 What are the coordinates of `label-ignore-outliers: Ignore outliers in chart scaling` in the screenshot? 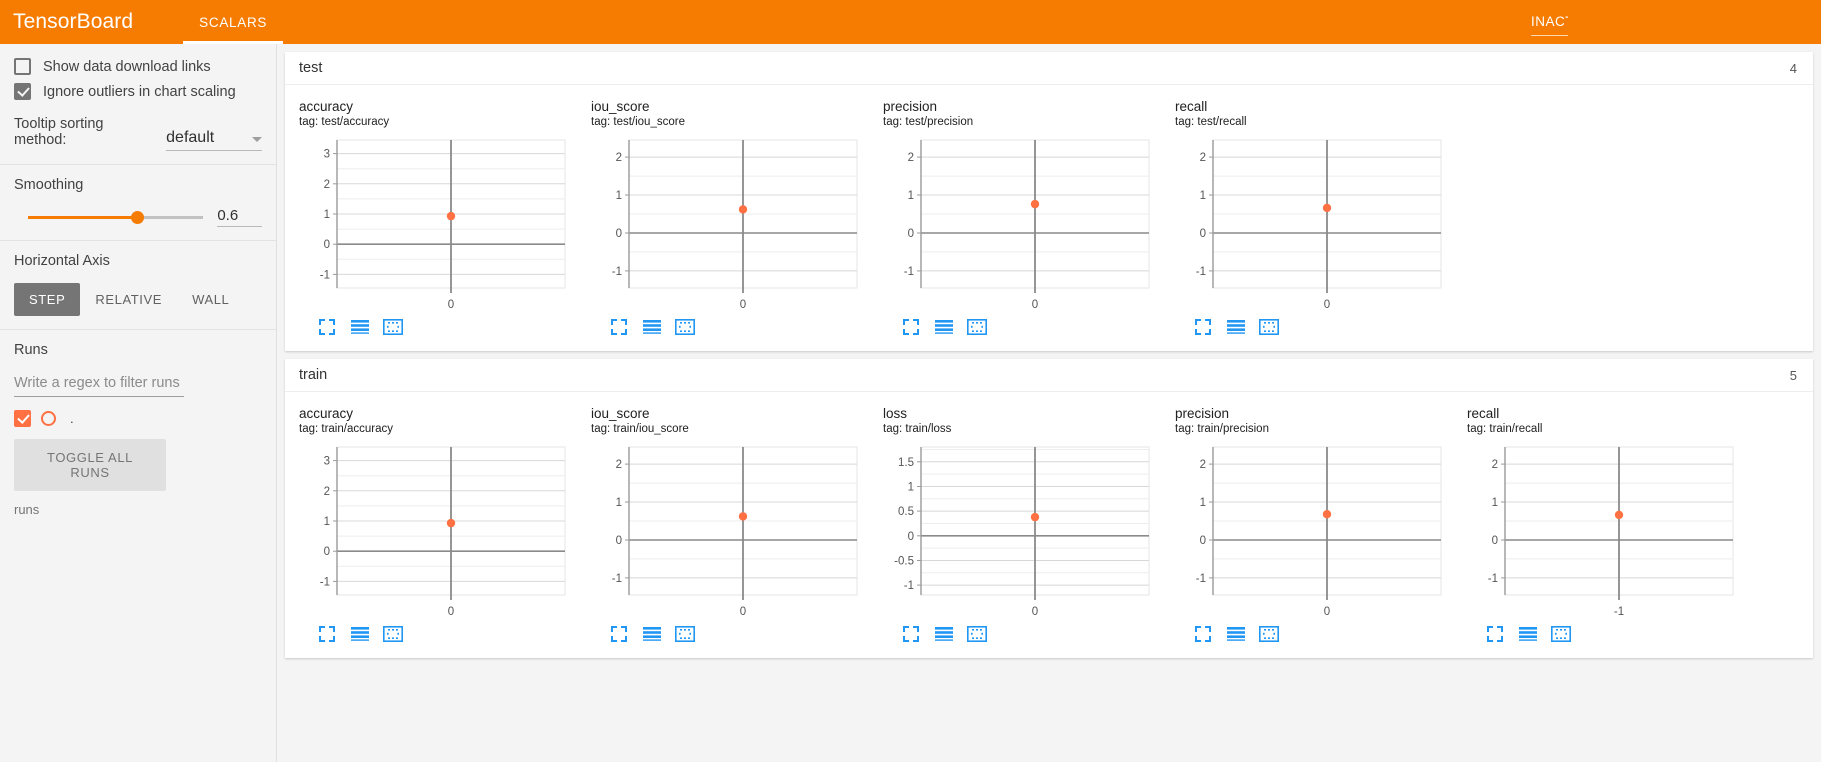 It's located at (139, 91).